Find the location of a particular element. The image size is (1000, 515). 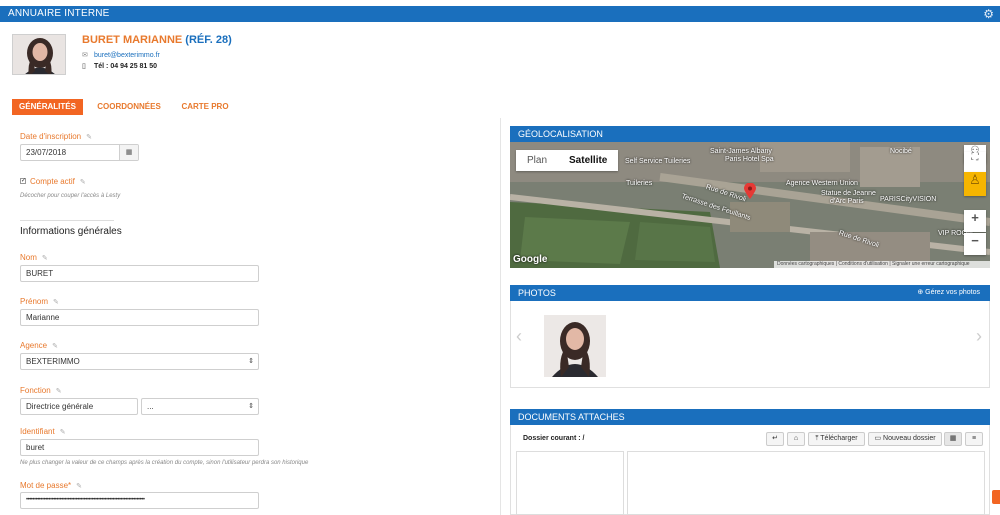

password-label-text: Mot de passe* is located at coordinates (46, 485).